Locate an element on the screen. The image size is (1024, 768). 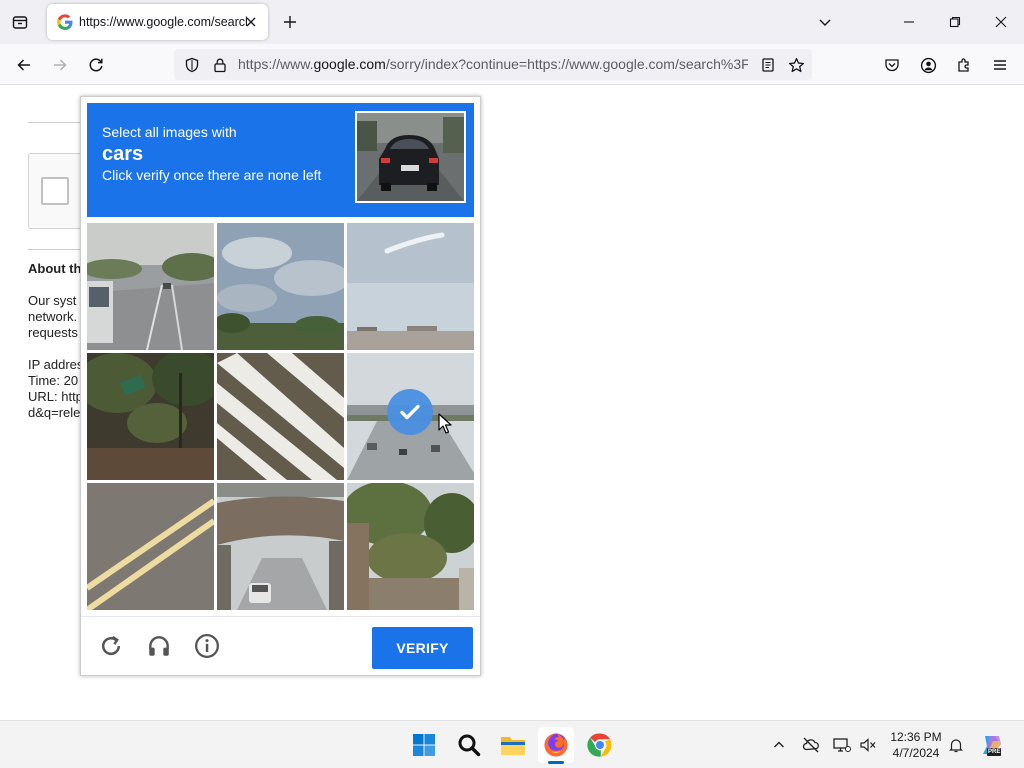
captcha-footer: VERIFY is located at coordinates (280, 645).